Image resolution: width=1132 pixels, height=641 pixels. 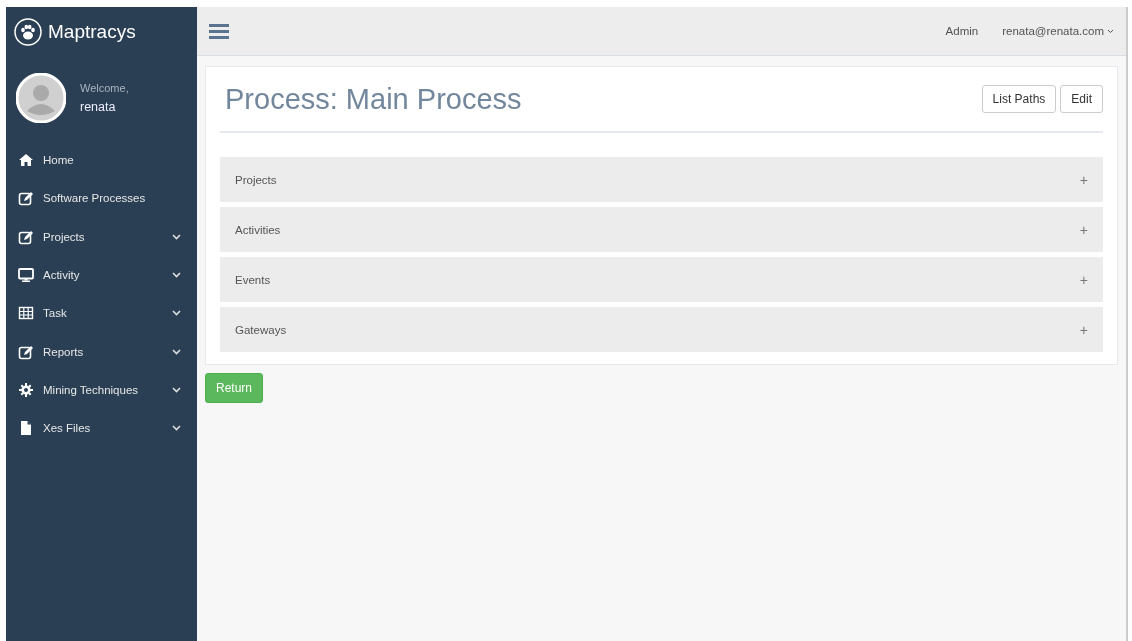 What do you see at coordinates (962, 31) in the screenshot?
I see `role-label: Admin` at bounding box center [962, 31].